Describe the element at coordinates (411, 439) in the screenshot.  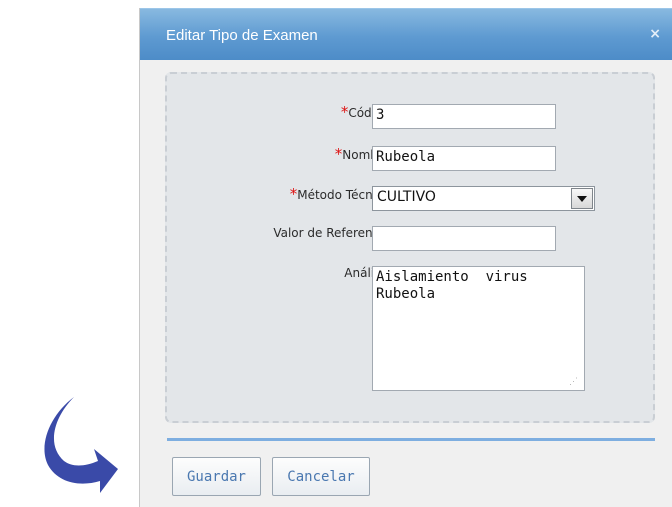
I see `divider` at that location.